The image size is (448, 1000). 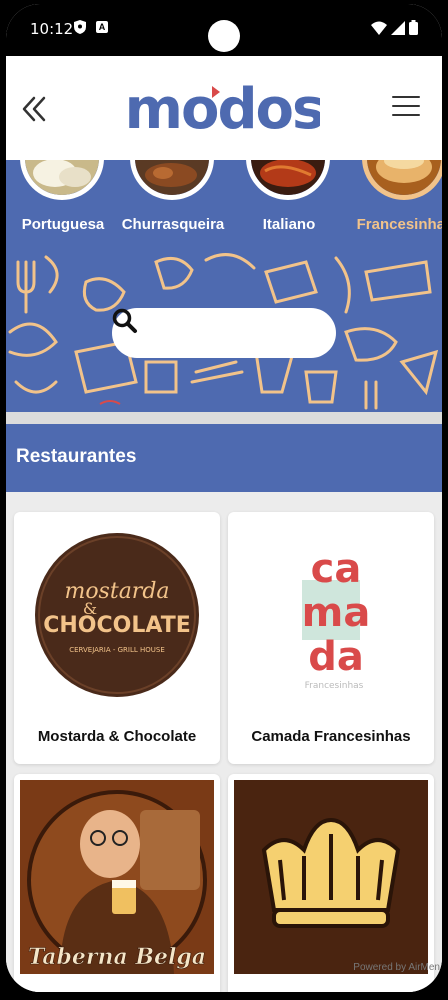 I want to click on section-title: Restaurantes, so click(x=76, y=456).